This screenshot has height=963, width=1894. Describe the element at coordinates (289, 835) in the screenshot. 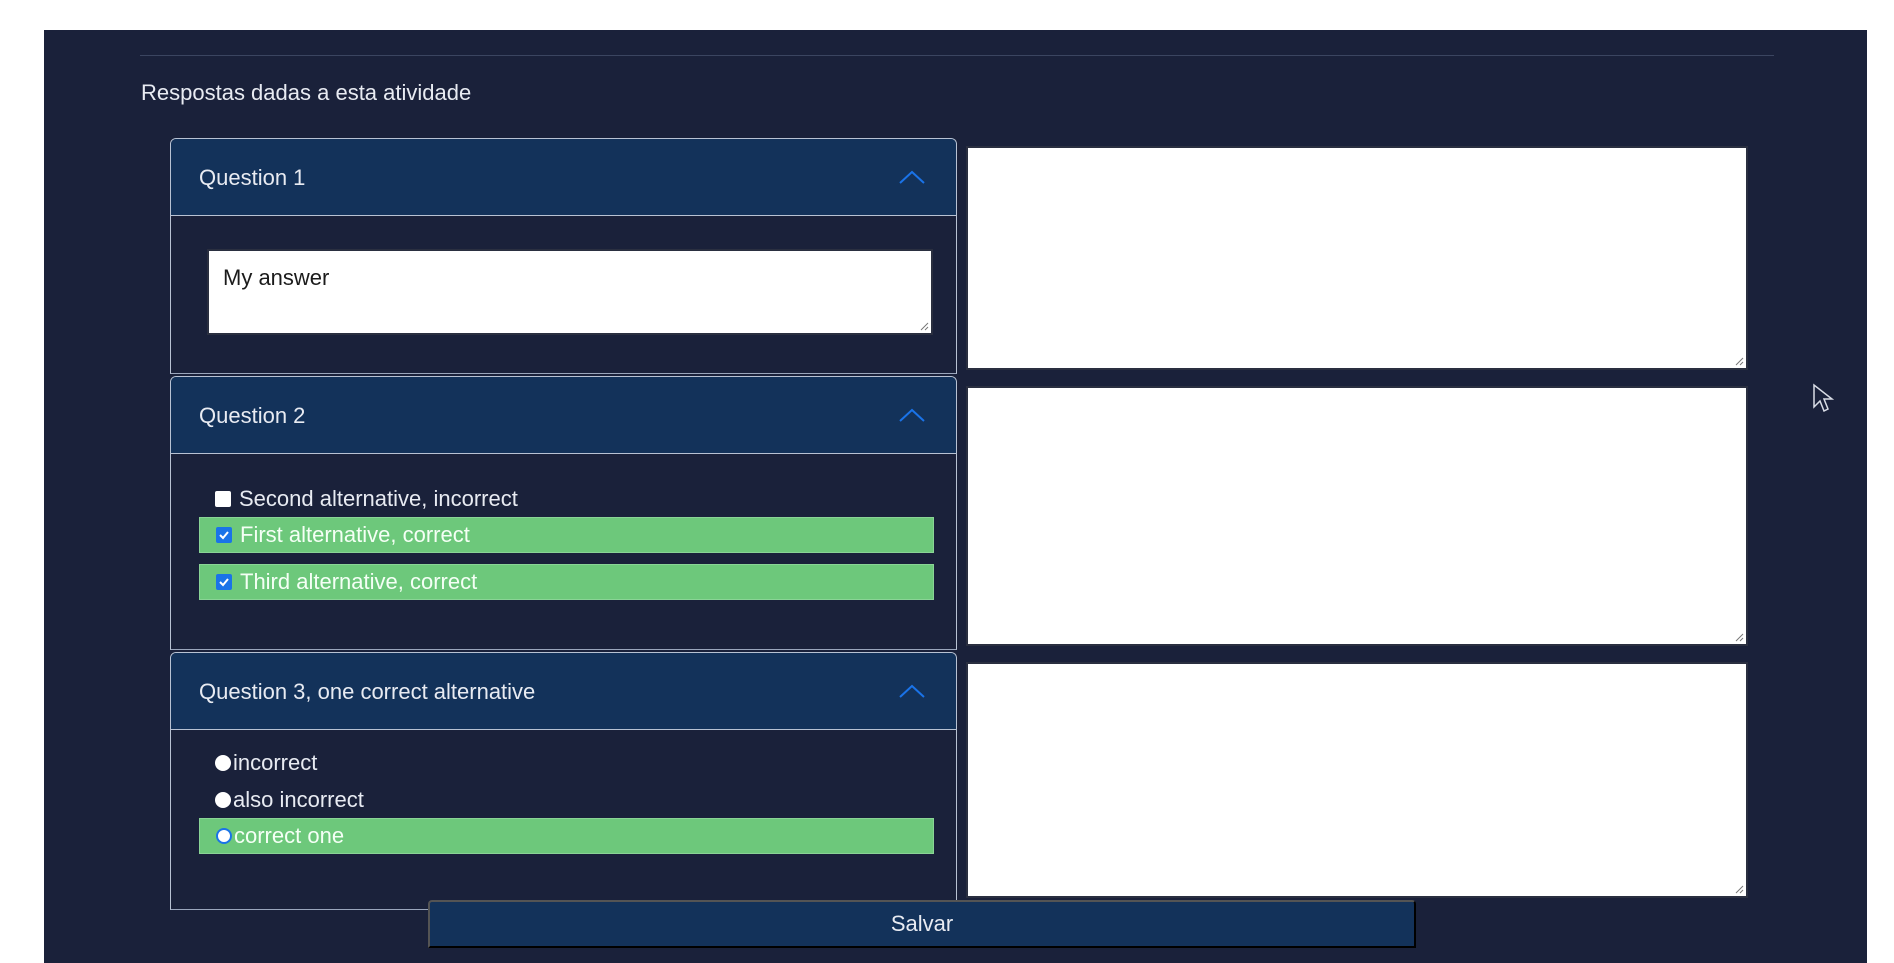

I see `option-label: correct one` at that location.